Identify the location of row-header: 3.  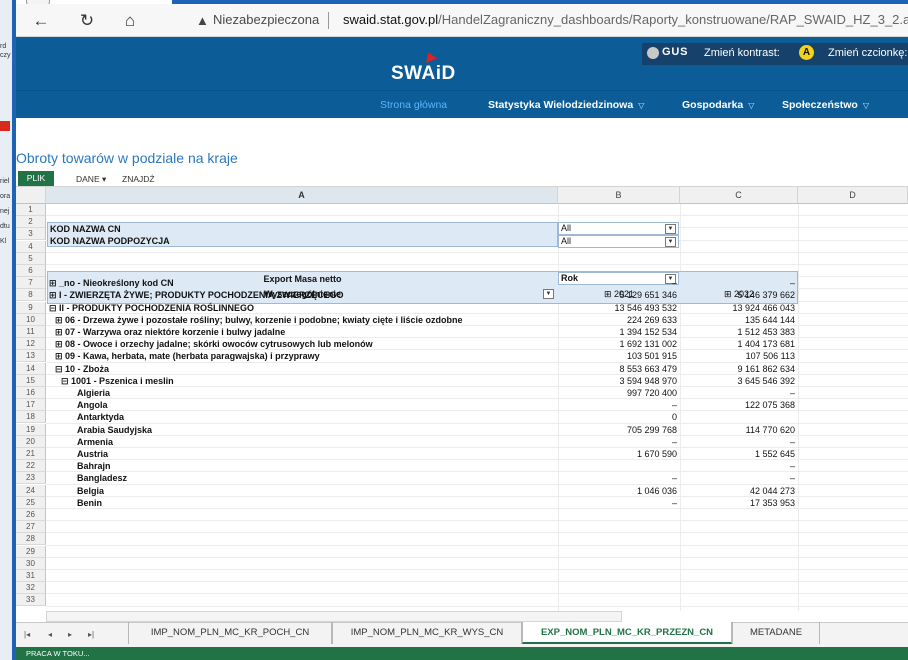
(31, 234).